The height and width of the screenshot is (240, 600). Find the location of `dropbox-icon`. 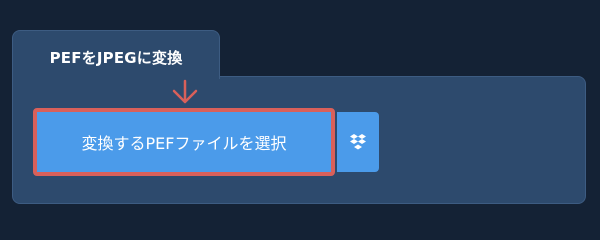

dropbox-icon is located at coordinates (358, 142).